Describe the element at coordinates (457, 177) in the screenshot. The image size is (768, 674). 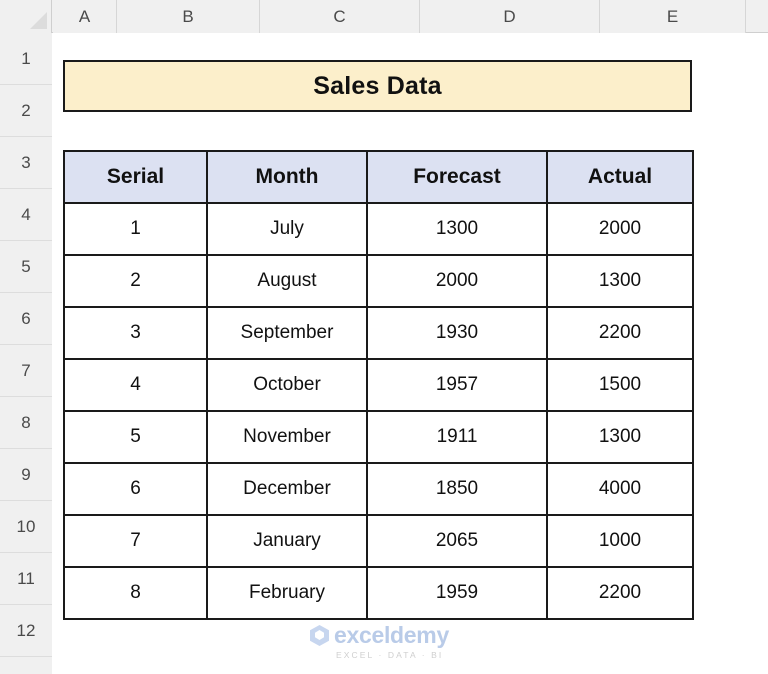
I see `column-header-forecast: Forecast` at that location.